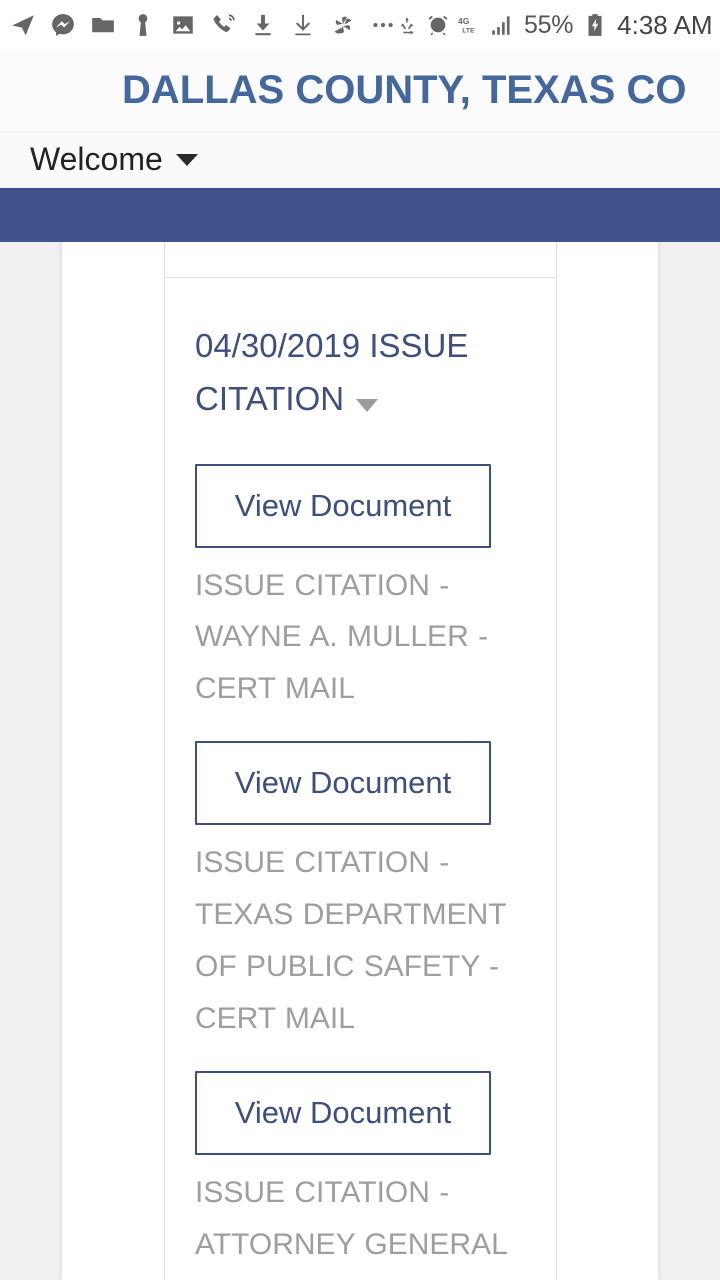 This screenshot has width=720, height=1280. Describe the element at coordinates (23, 25) in the screenshot. I see `telegram-icon` at that location.